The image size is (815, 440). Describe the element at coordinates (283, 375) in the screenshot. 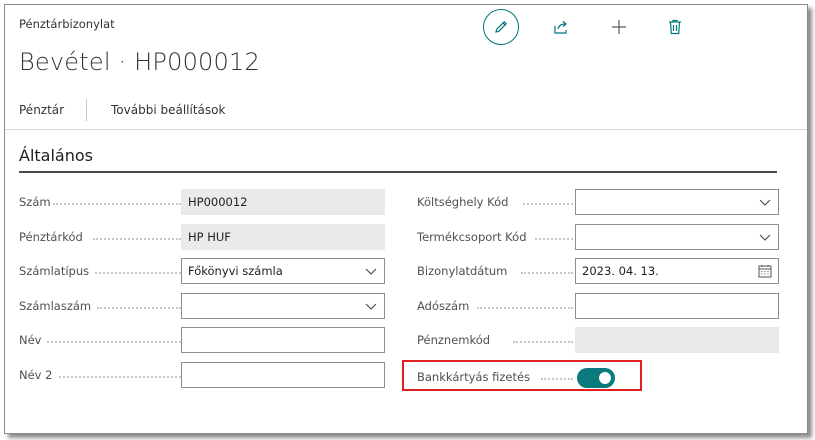

I see `nev-2-input` at that location.